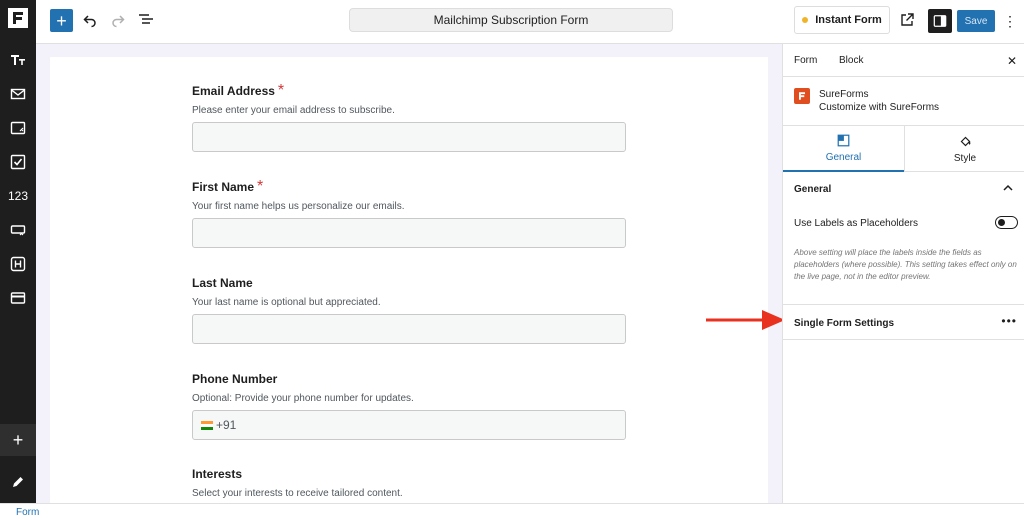 This screenshot has width=1024, height=520. Describe the element at coordinates (18, 128) in the screenshot. I see `textarea-icon` at that location.